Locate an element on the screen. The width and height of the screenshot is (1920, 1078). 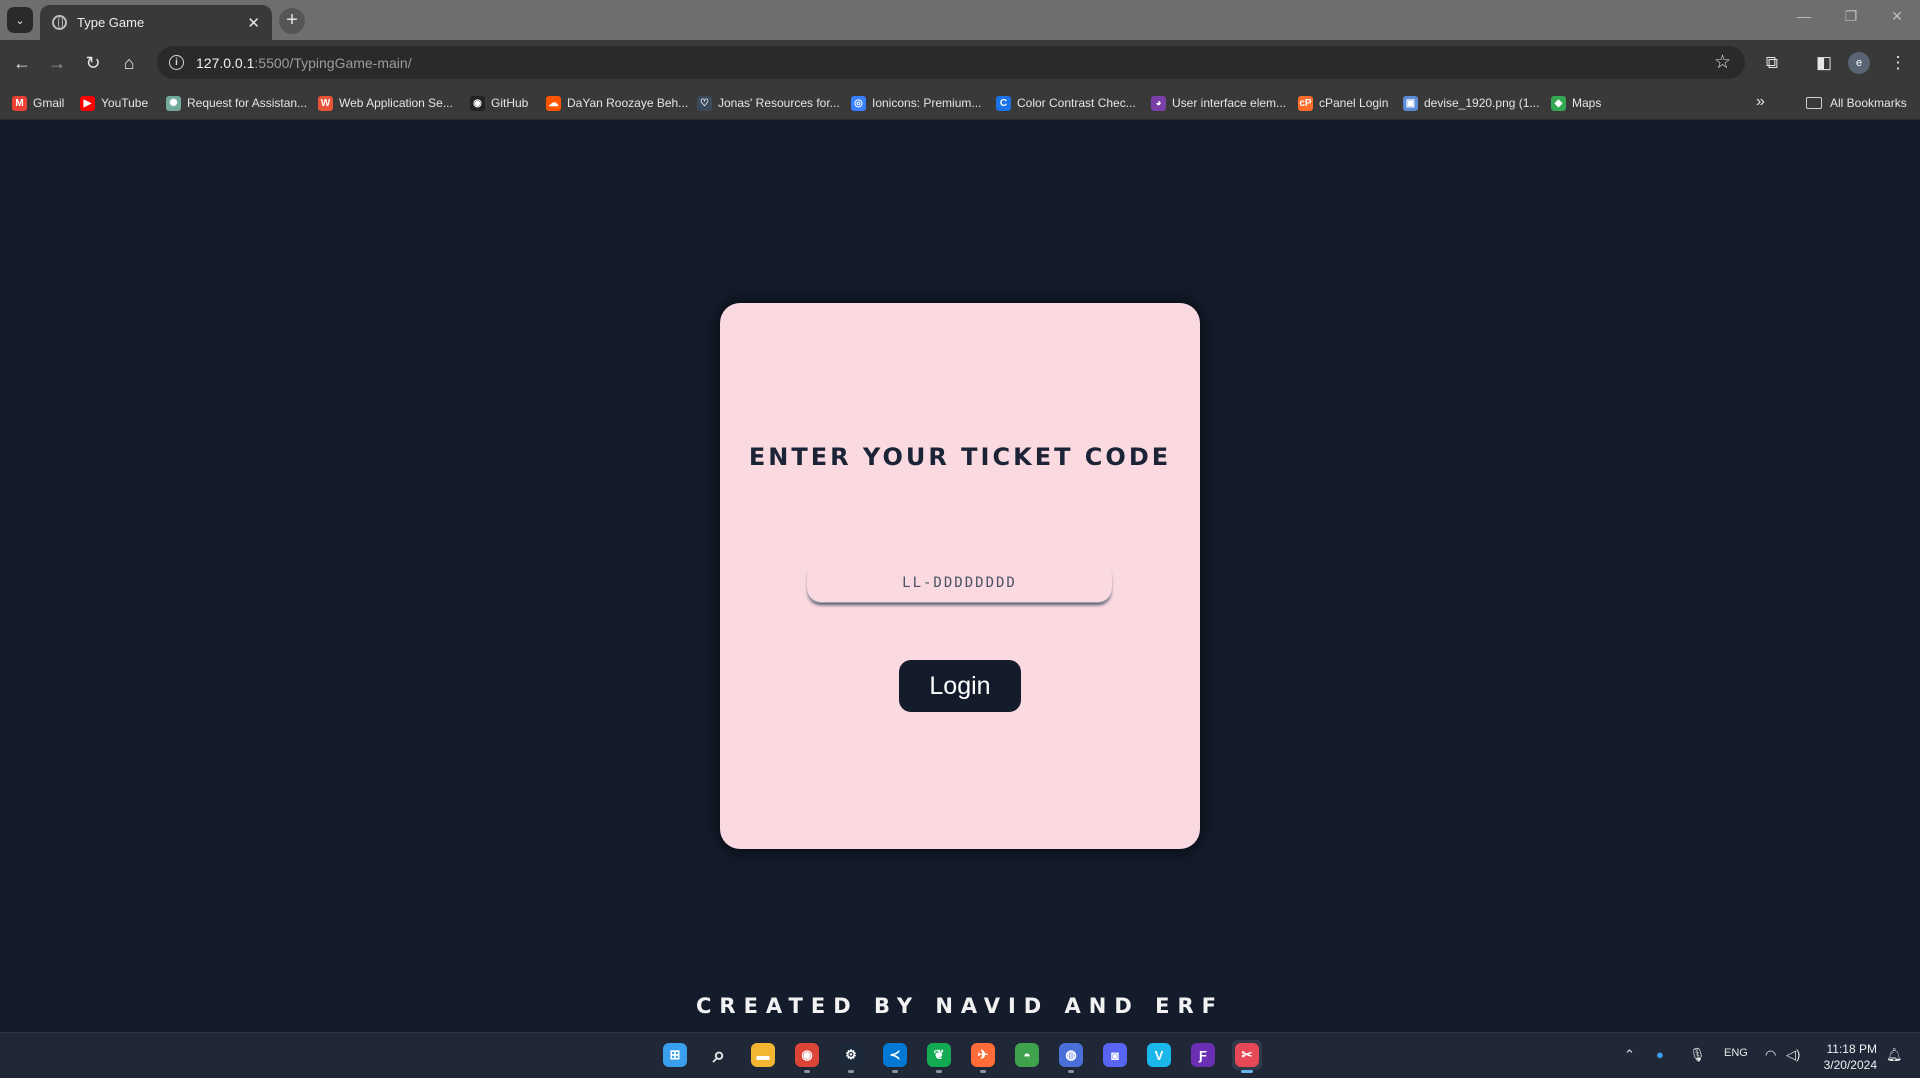
taskbar-app-windows-start: ⊞ is located at coordinates (675, 1055).